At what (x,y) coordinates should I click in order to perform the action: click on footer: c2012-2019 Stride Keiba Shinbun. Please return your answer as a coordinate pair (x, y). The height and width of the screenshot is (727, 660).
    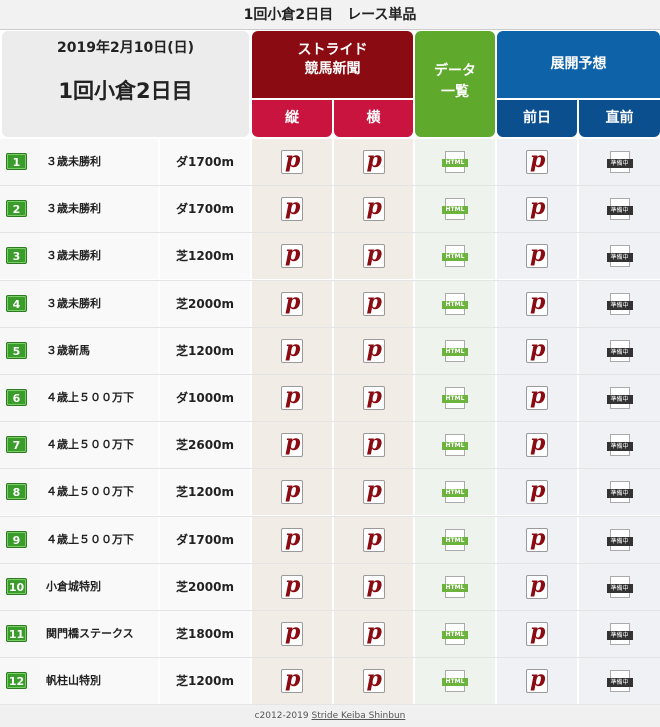
    Looking at the image, I should click on (330, 716).